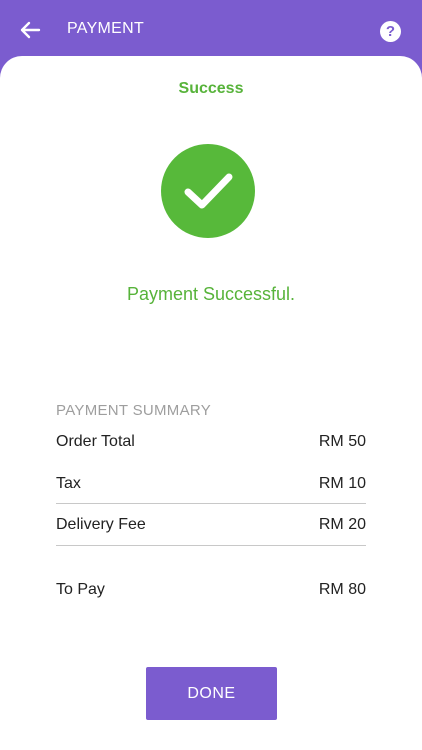 The height and width of the screenshot is (750, 422). Describe the element at coordinates (106, 28) in the screenshot. I see `page-title: PAYMENT` at that location.